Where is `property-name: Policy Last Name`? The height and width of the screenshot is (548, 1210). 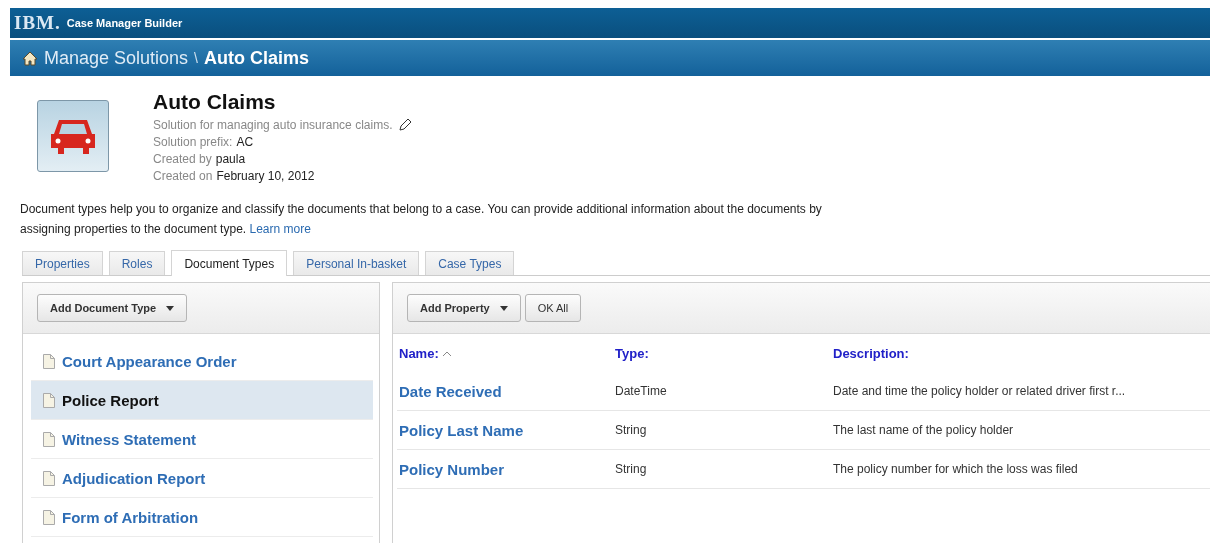
property-name: Policy Last Name is located at coordinates (505, 430).